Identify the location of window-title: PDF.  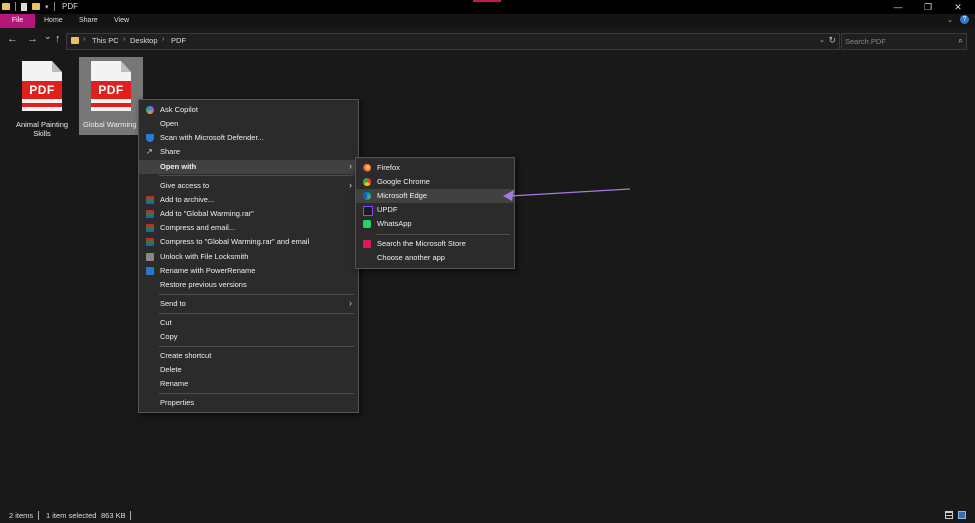
(70, 6).